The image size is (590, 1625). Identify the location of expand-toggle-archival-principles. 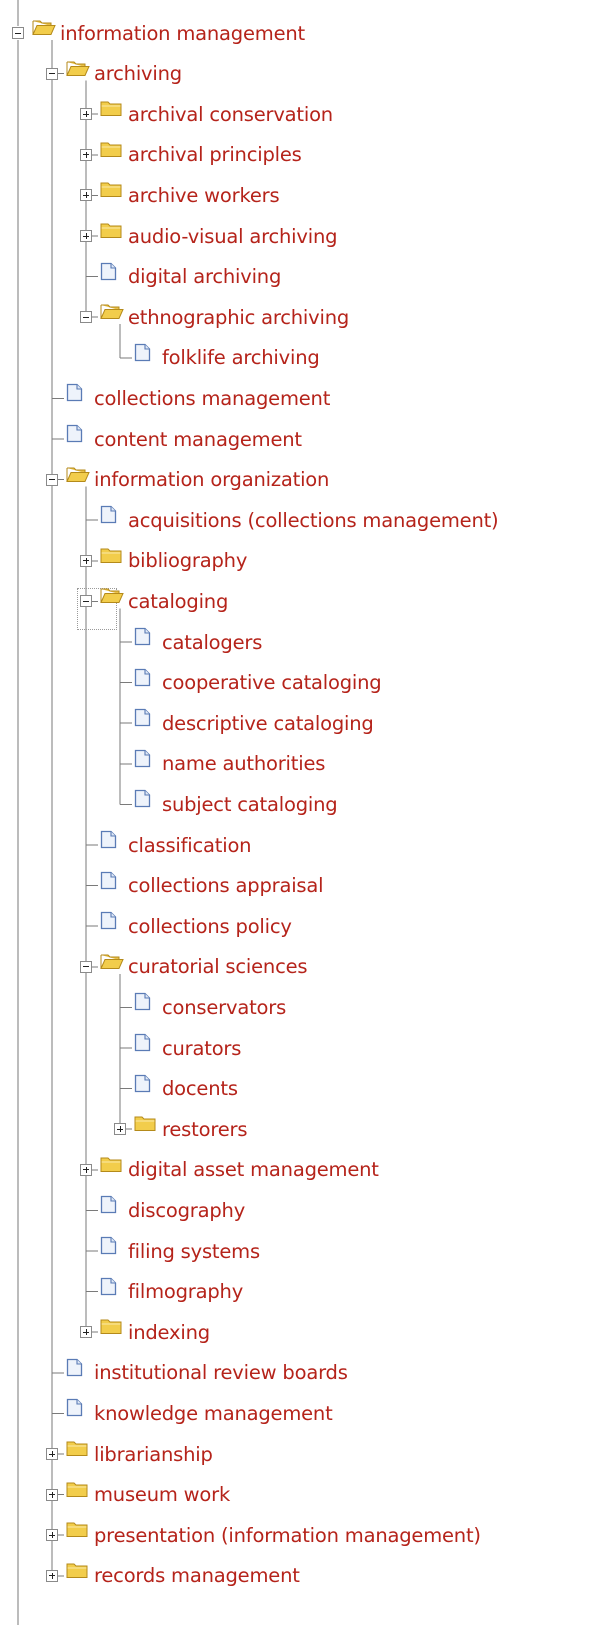
(86, 154).